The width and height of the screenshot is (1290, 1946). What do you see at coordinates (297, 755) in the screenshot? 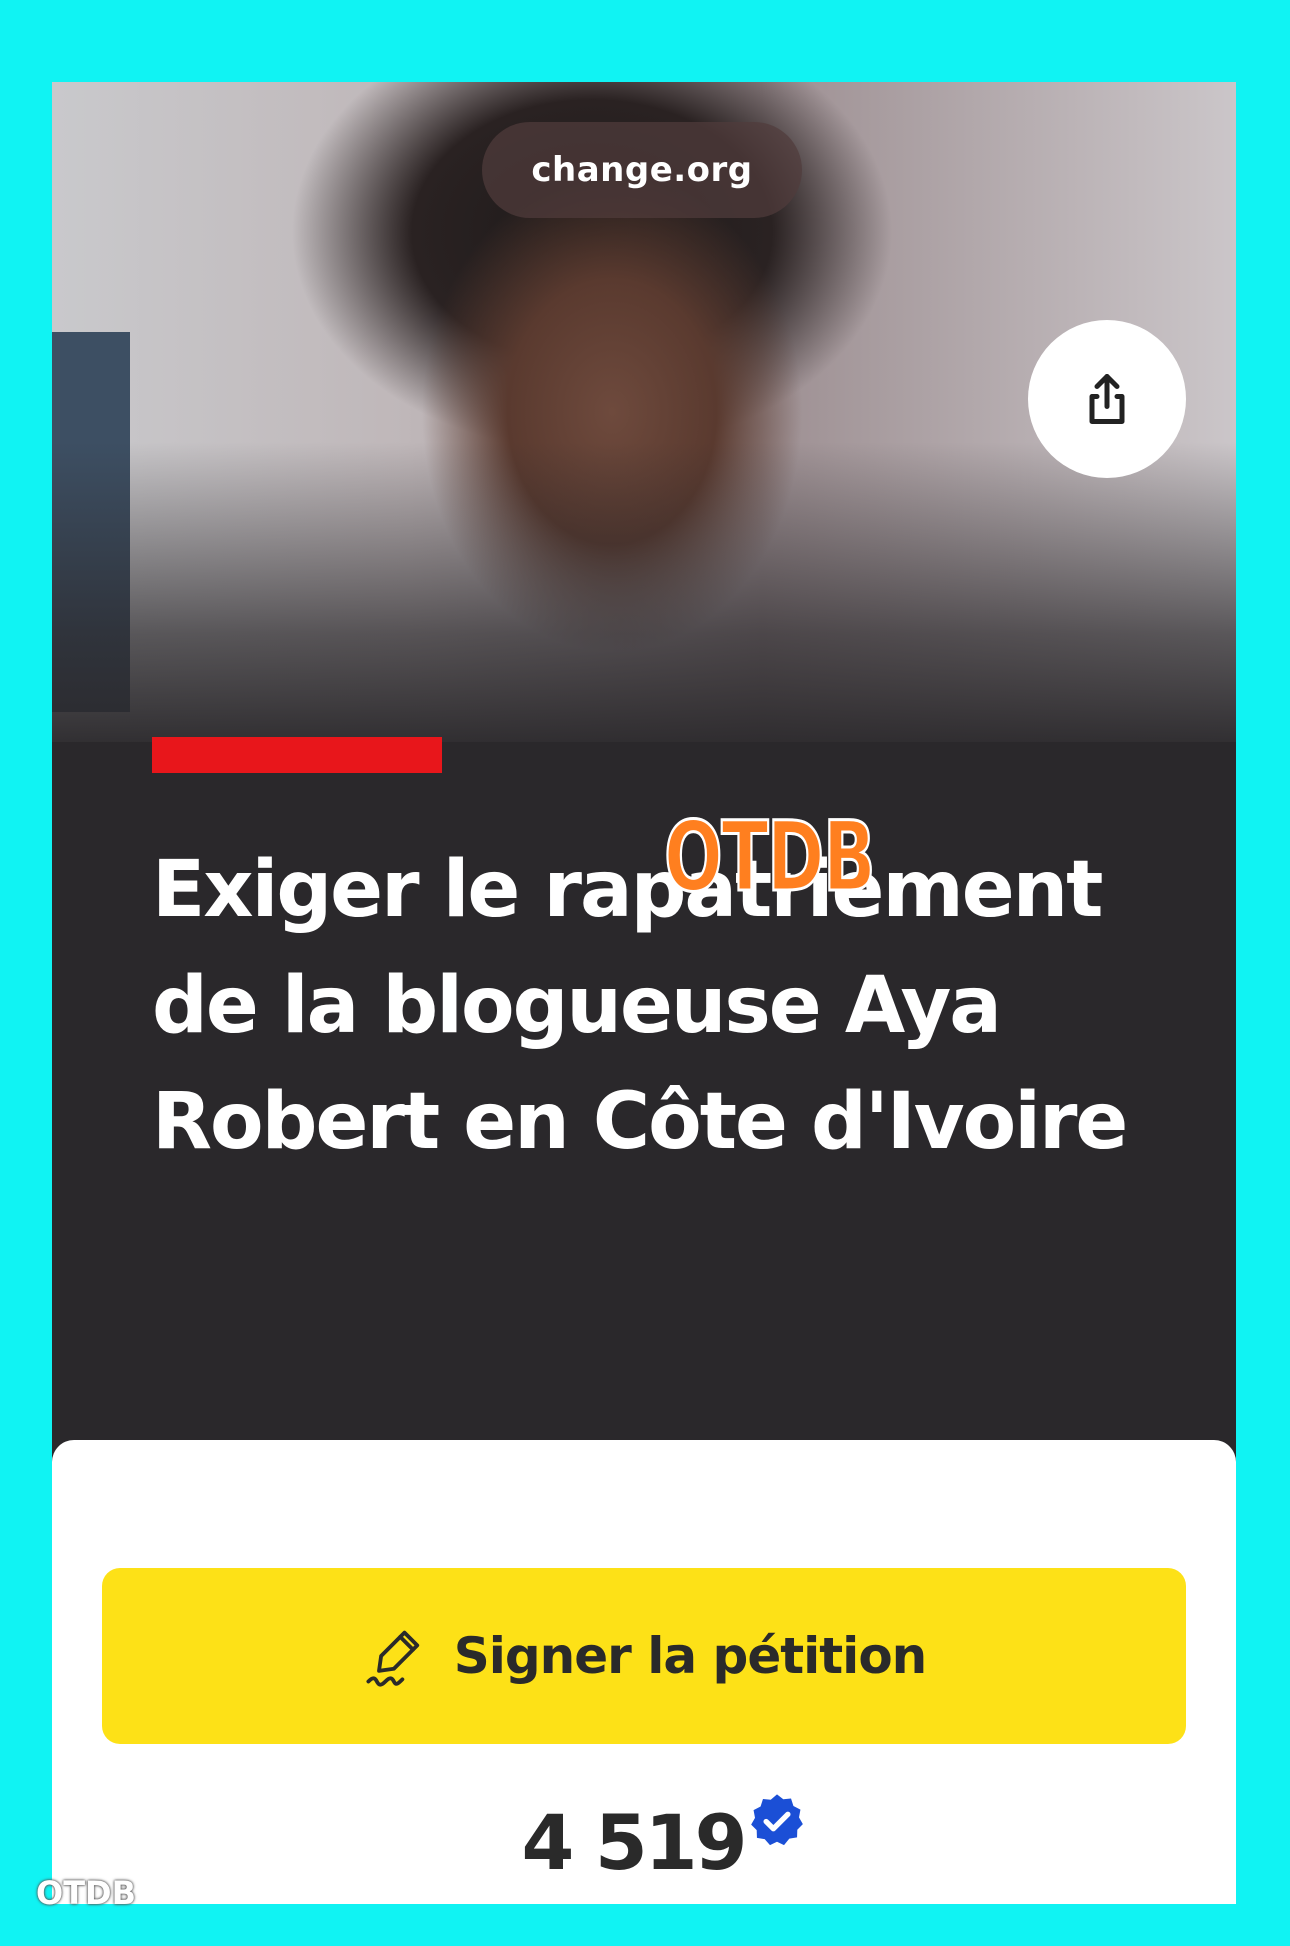
I see `title-accent-bar` at bounding box center [297, 755].